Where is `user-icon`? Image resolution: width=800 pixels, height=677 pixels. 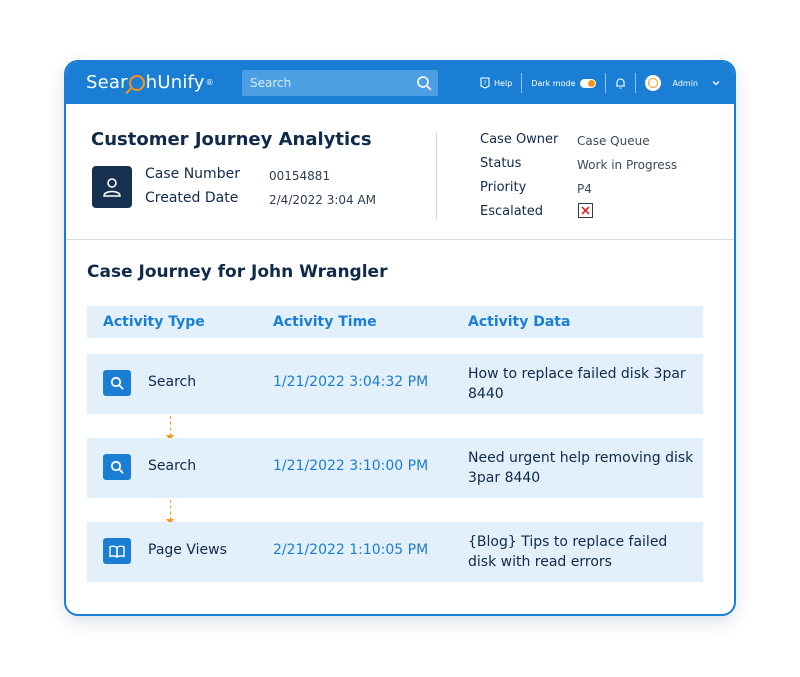 user-icon is located at coordinates (652, 83).